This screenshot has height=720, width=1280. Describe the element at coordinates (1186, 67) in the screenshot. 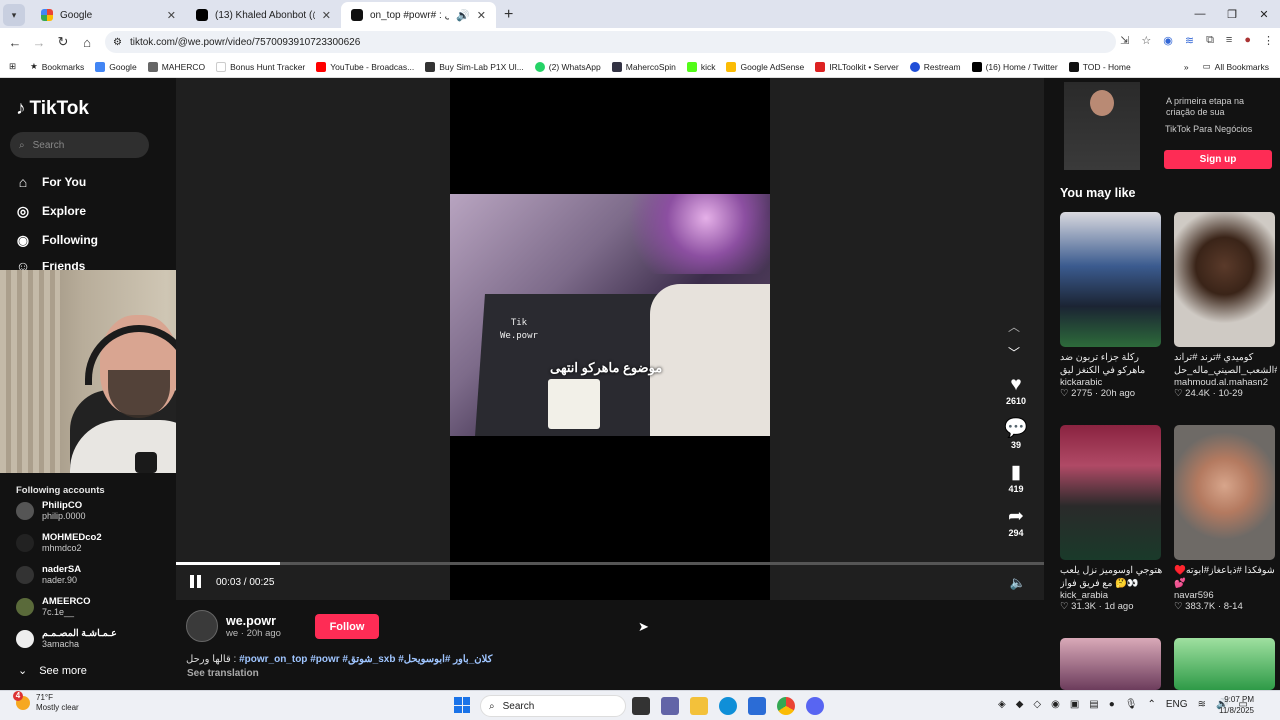

I see `more-bookmarks-icon: »` at that location.